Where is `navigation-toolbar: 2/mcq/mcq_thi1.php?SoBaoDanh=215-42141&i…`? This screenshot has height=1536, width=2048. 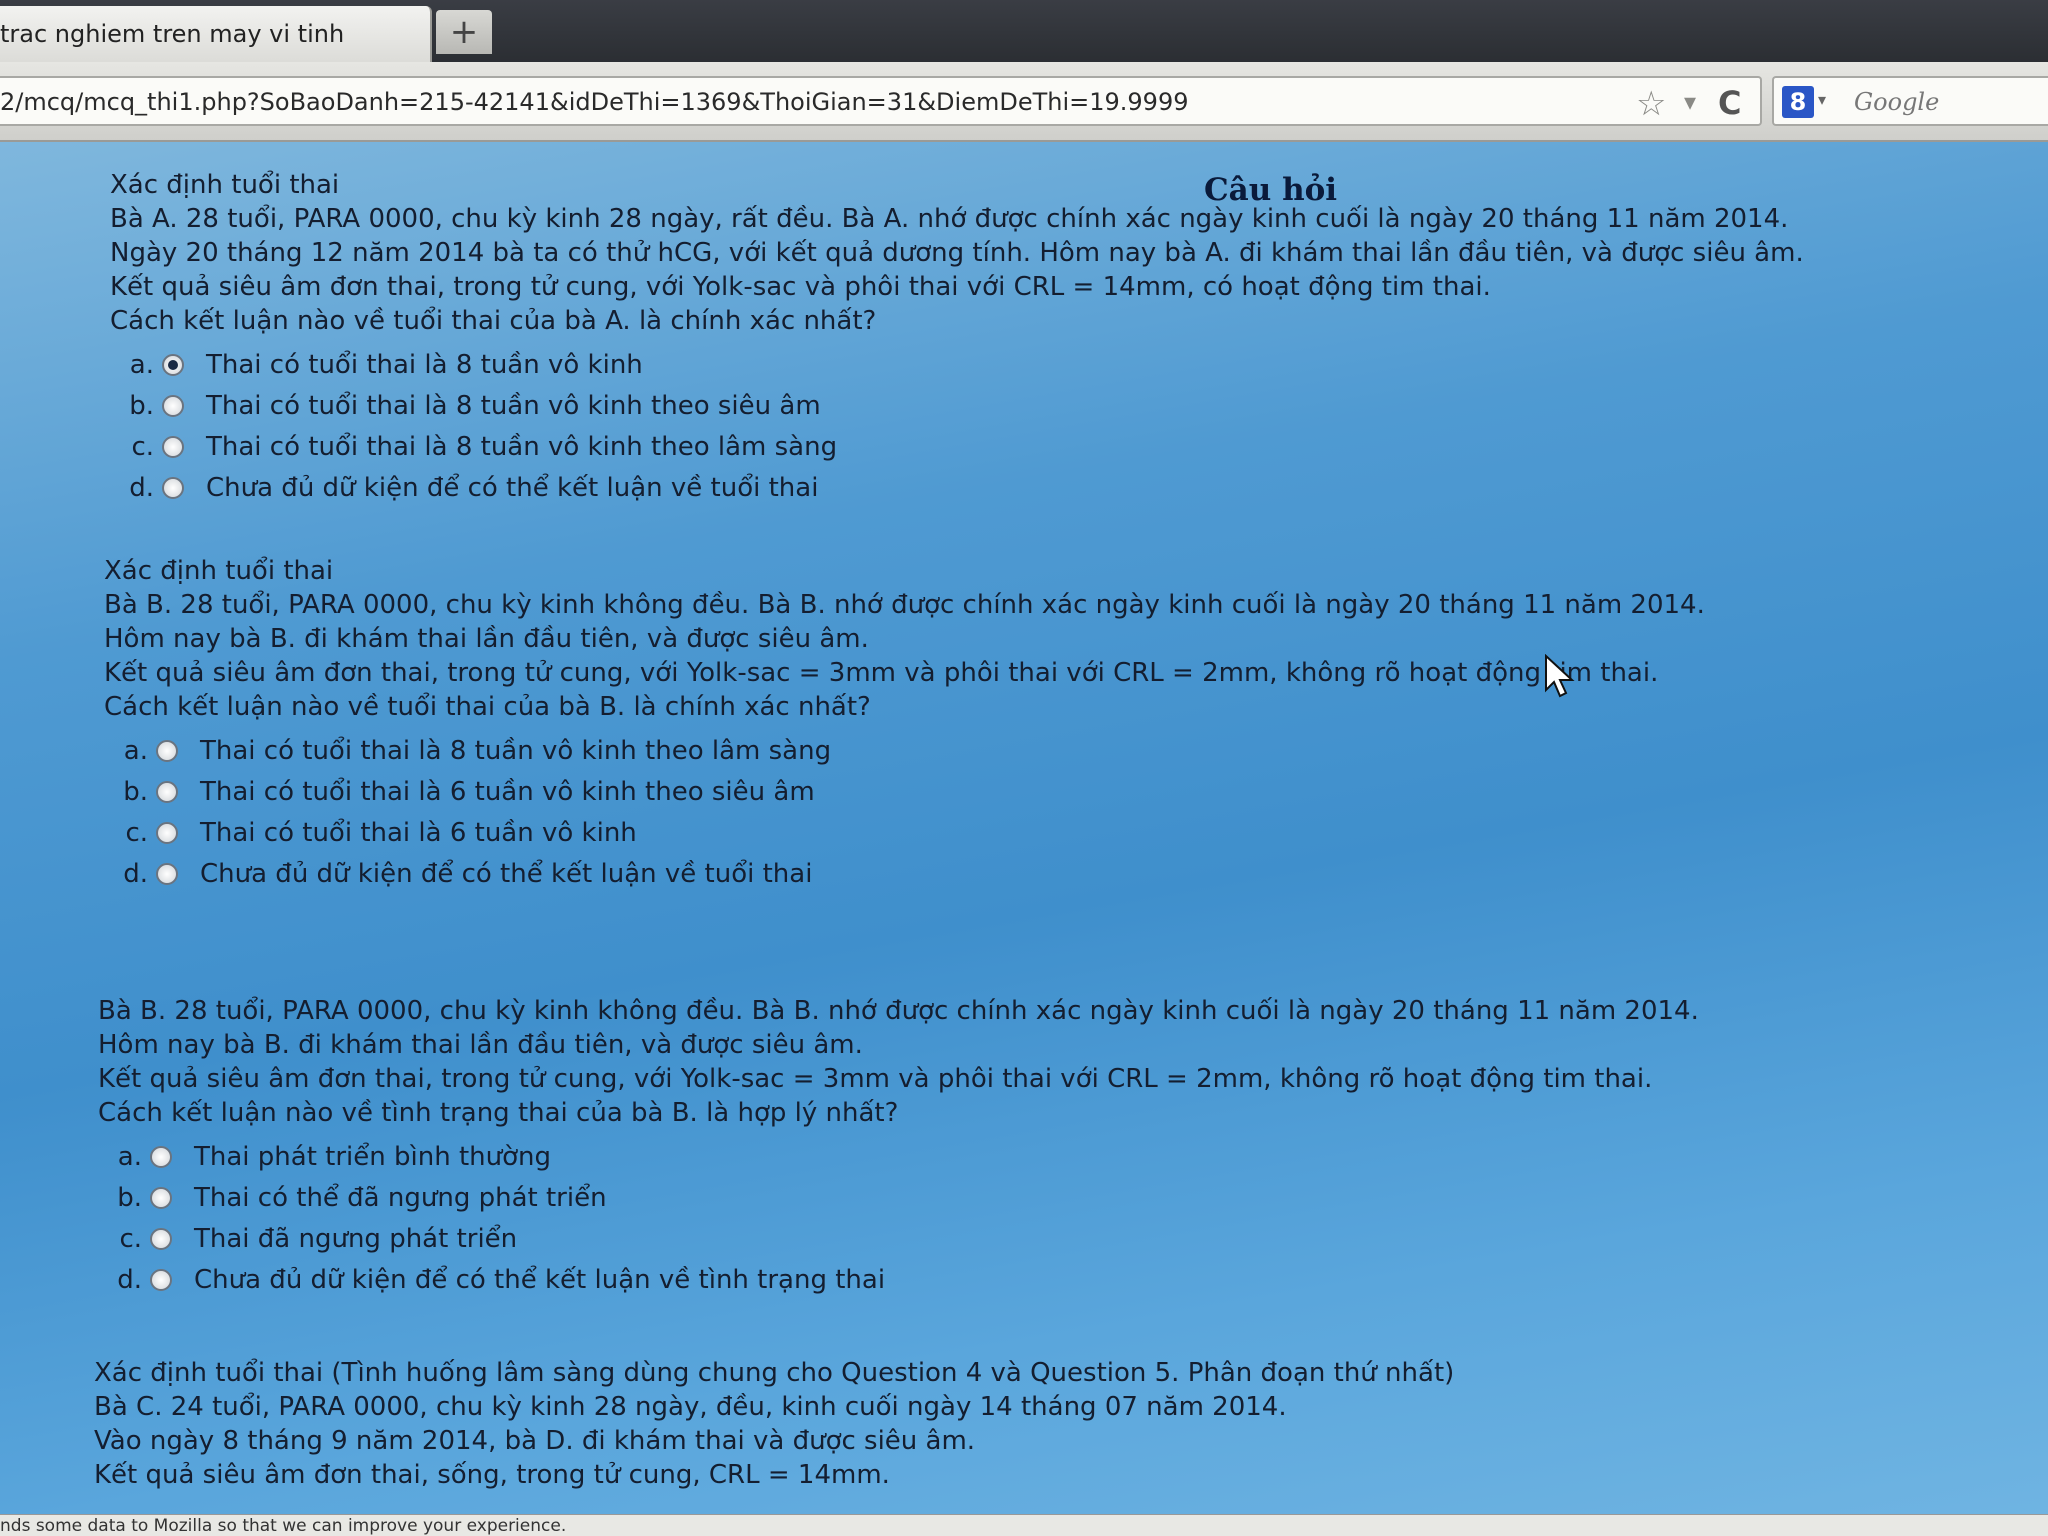 navigation-toolbar: 2/mcq/mcq_thi1.php?SoBaoDanh=215-42141&i… is located at coordinates (1024, 102).